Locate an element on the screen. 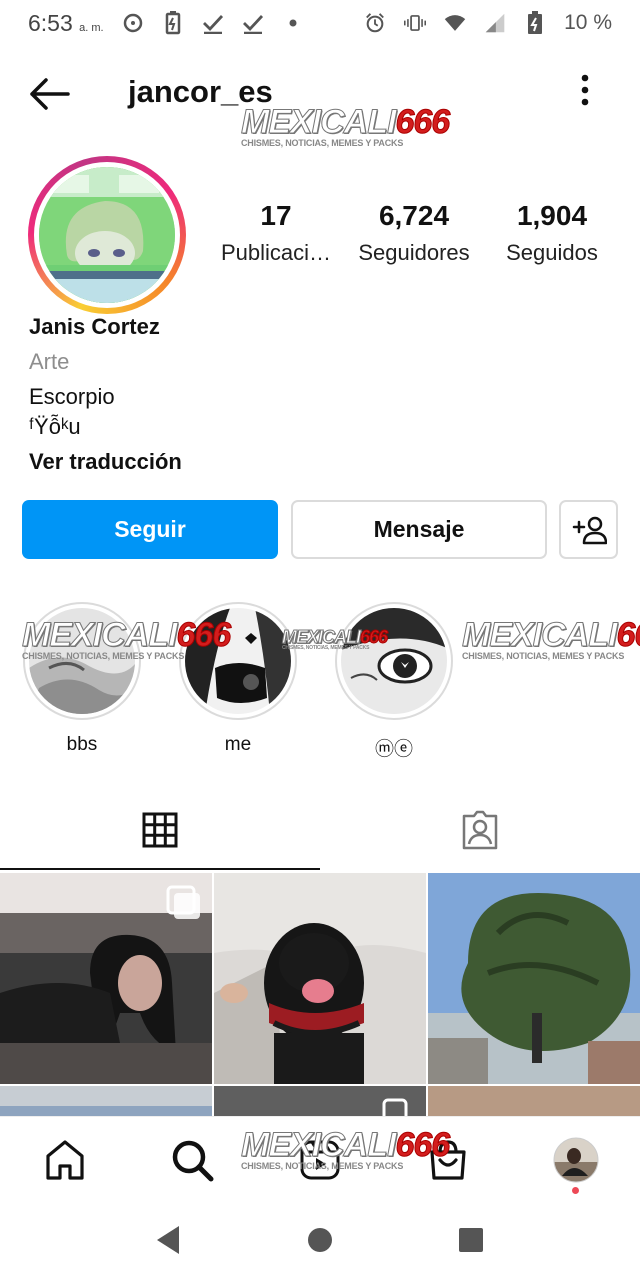 Image resolution: width=640 pixels, height=1280 pixels. stat-following: 1,904 Seguidos is located at coordinates (552, 233).